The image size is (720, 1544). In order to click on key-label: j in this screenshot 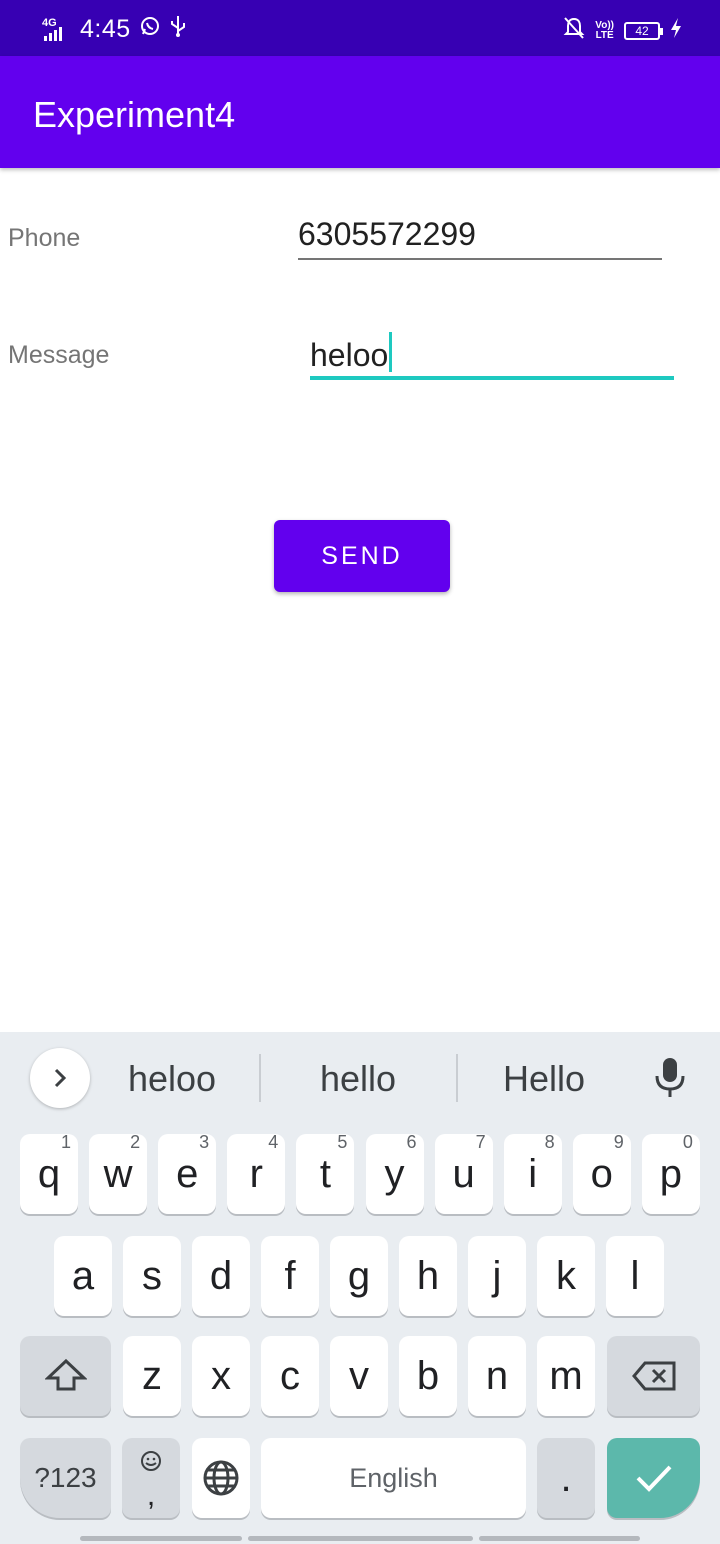, I will do `click(497, 1276)`.